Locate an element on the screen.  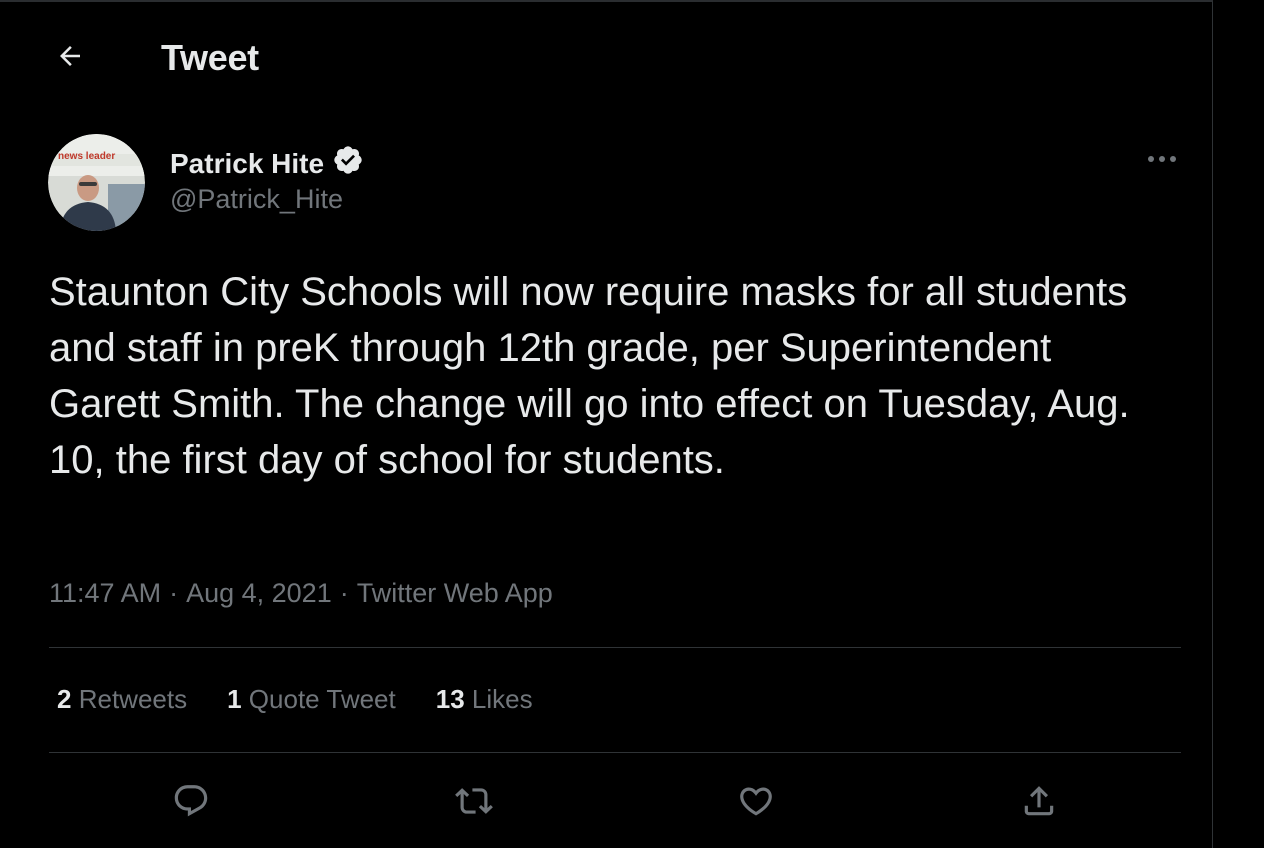
likes-label: Likes is located at coordinates (502, 699).